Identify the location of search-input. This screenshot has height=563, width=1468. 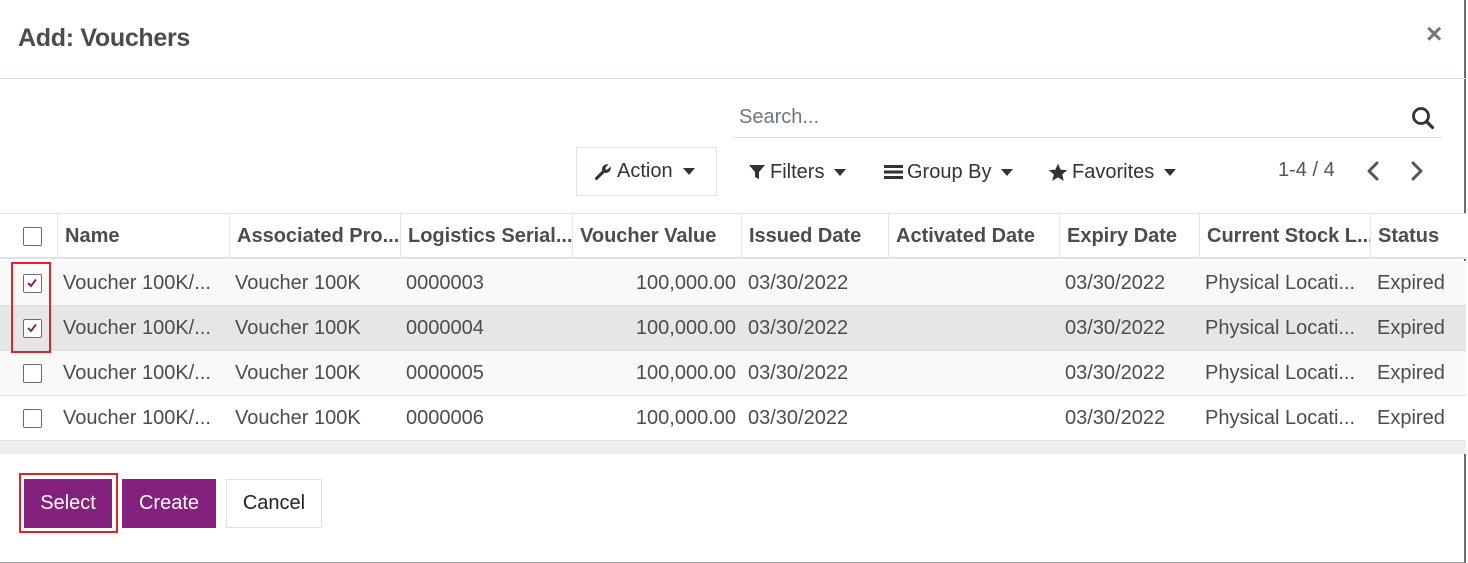
(1059, 117).